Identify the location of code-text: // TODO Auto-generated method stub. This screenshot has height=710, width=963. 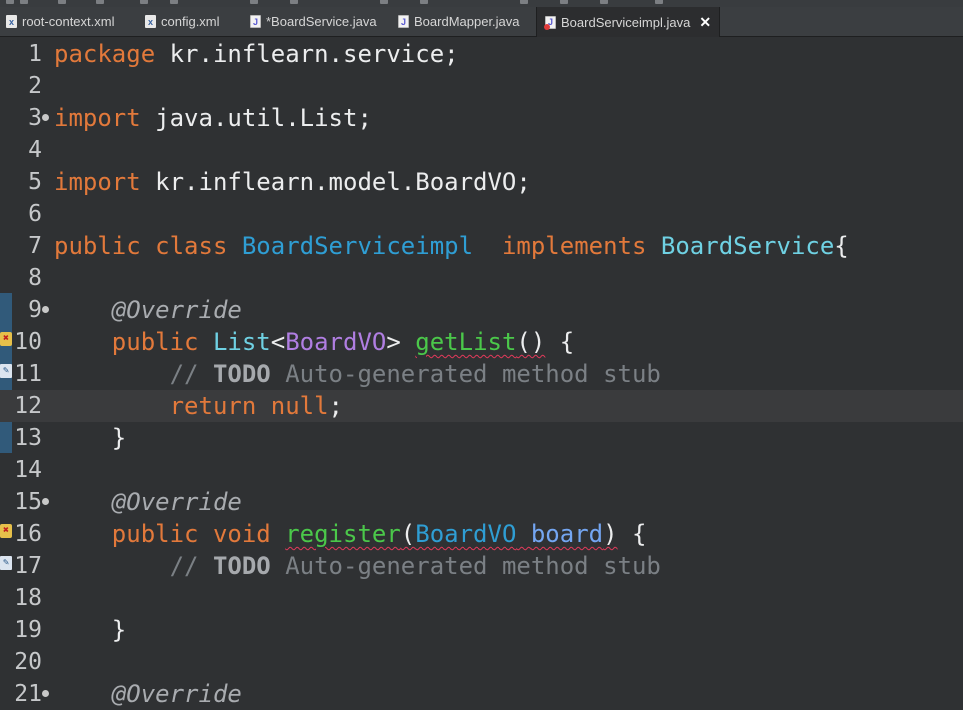
(357, 566).